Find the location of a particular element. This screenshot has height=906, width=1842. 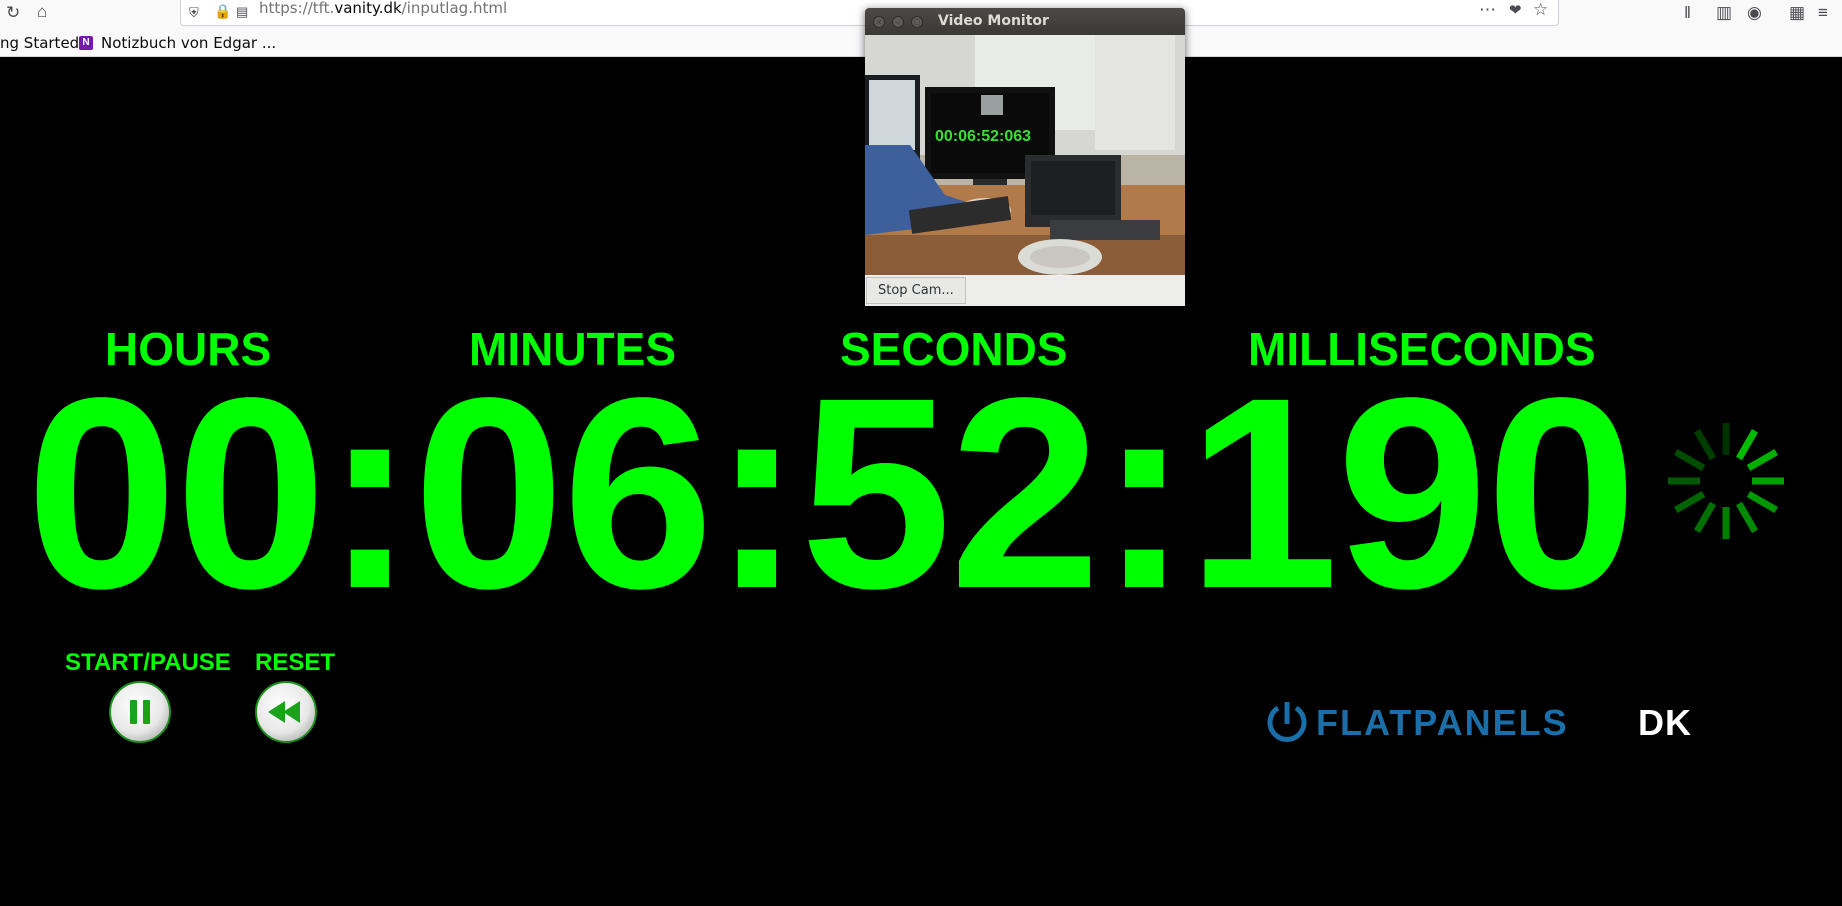

webcam-video-feed: 00:06:52:063 is located at coordinates (1025, 155).